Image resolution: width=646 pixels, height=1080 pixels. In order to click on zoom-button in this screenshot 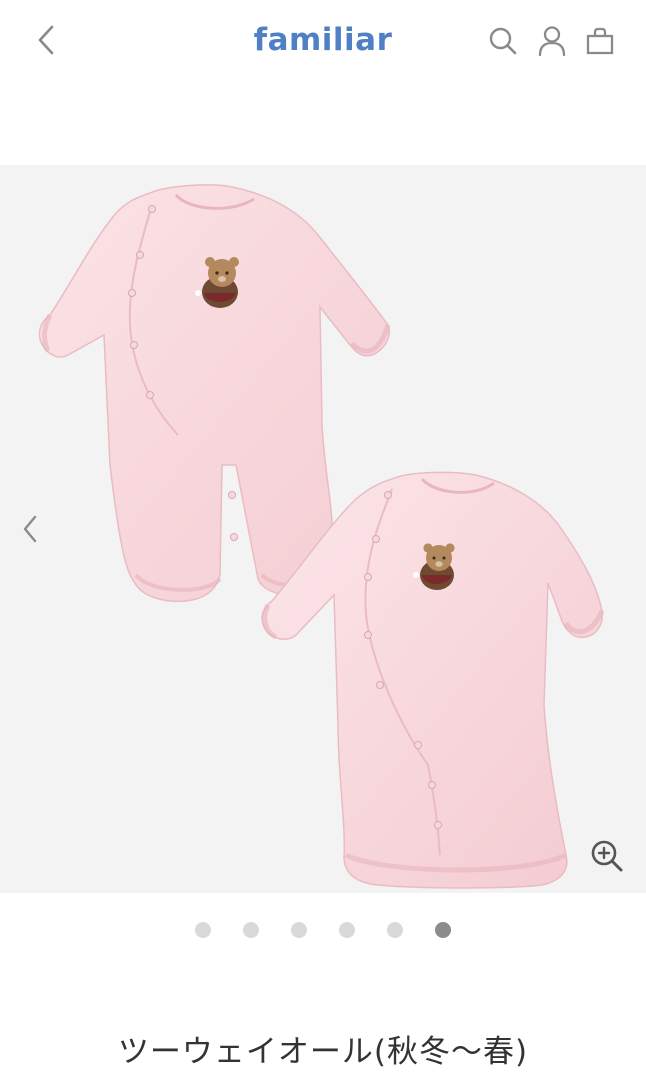, I will do `click(607, 856)`.